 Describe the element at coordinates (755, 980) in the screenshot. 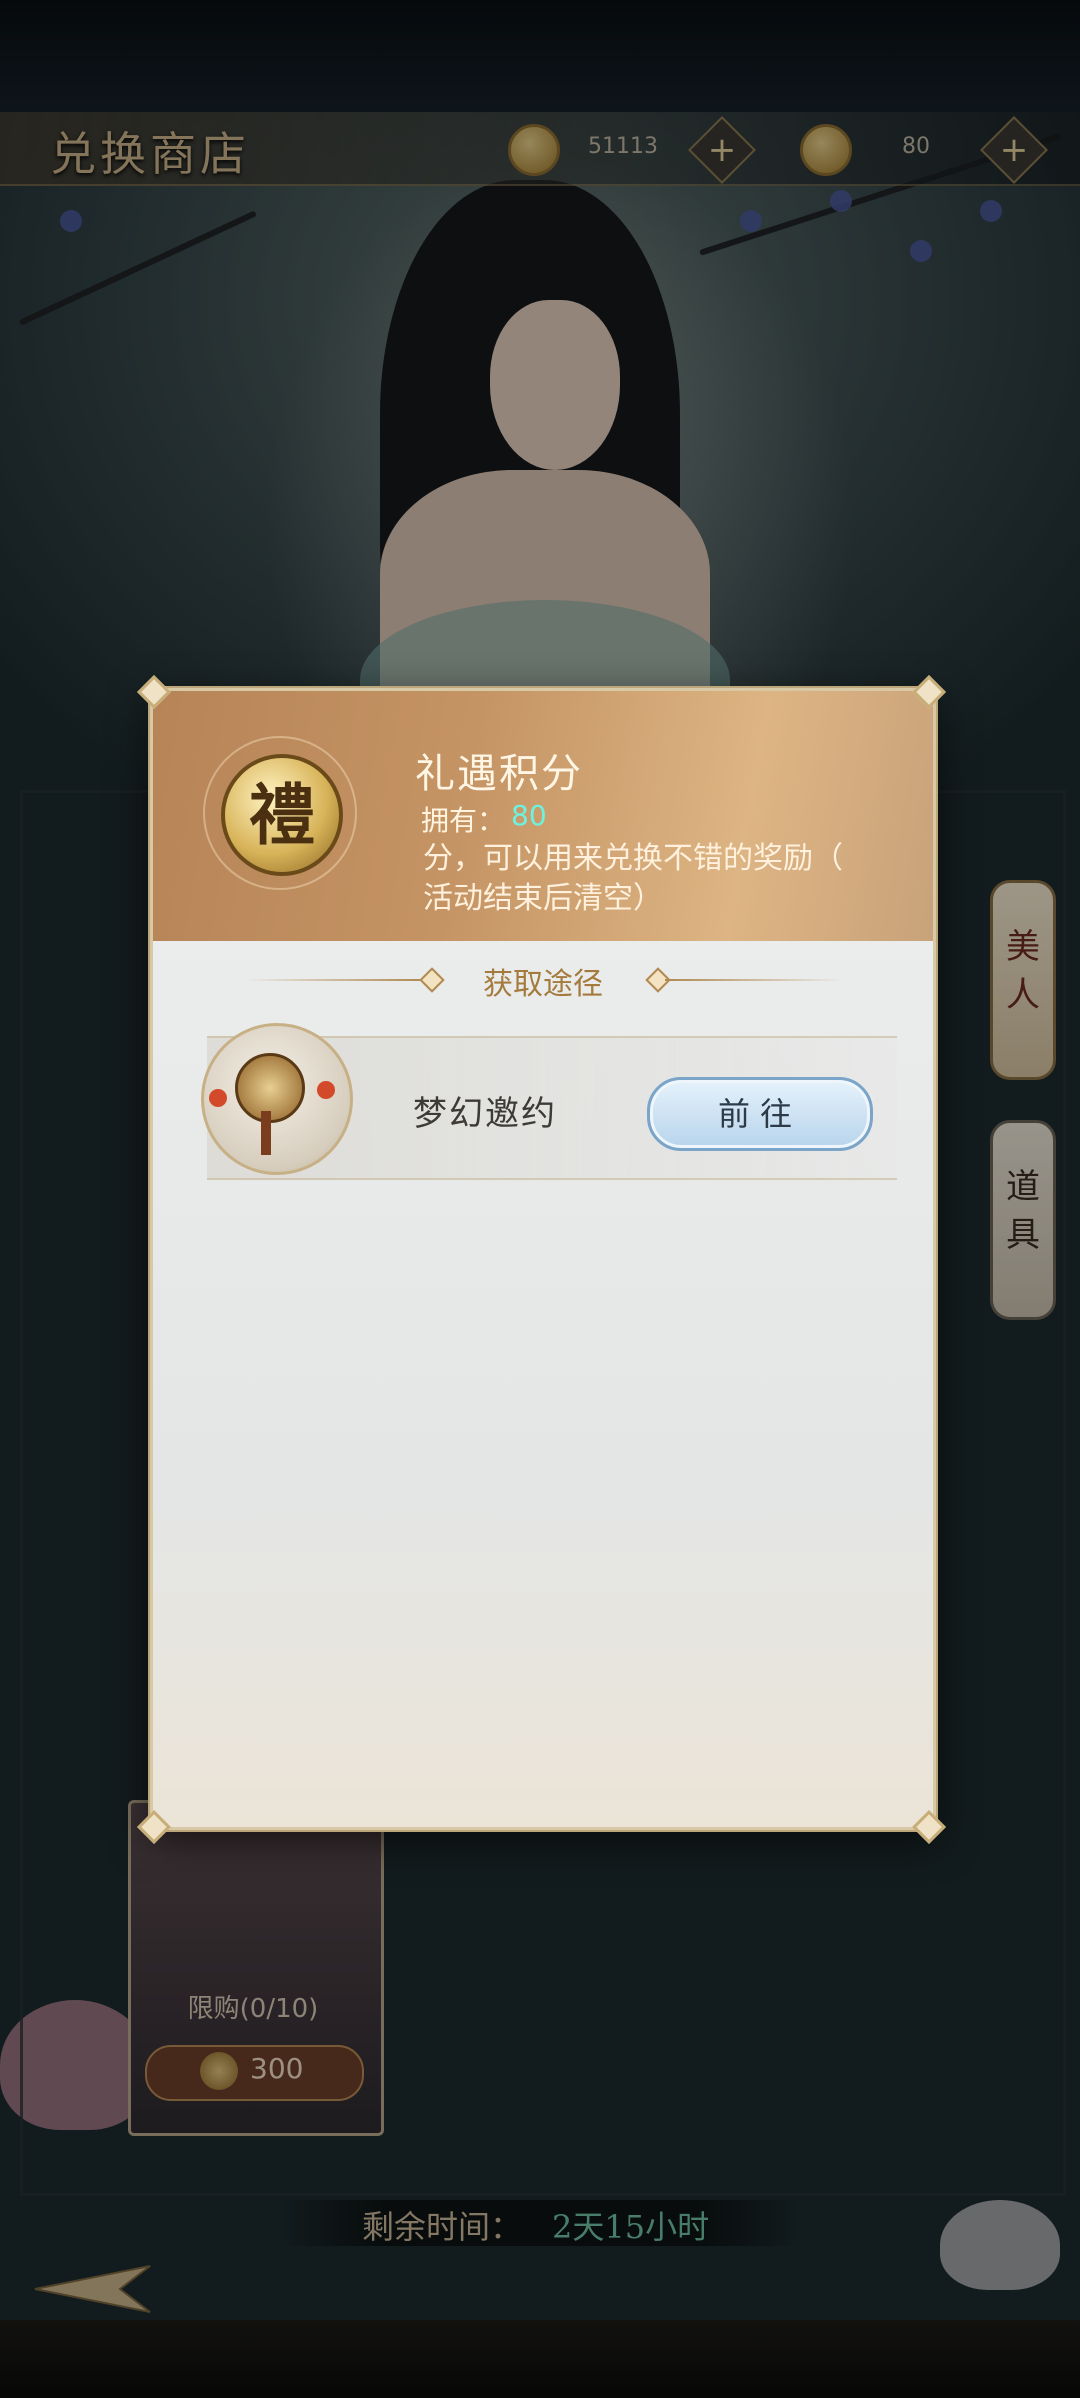

I see `section-divider-right` at that location.